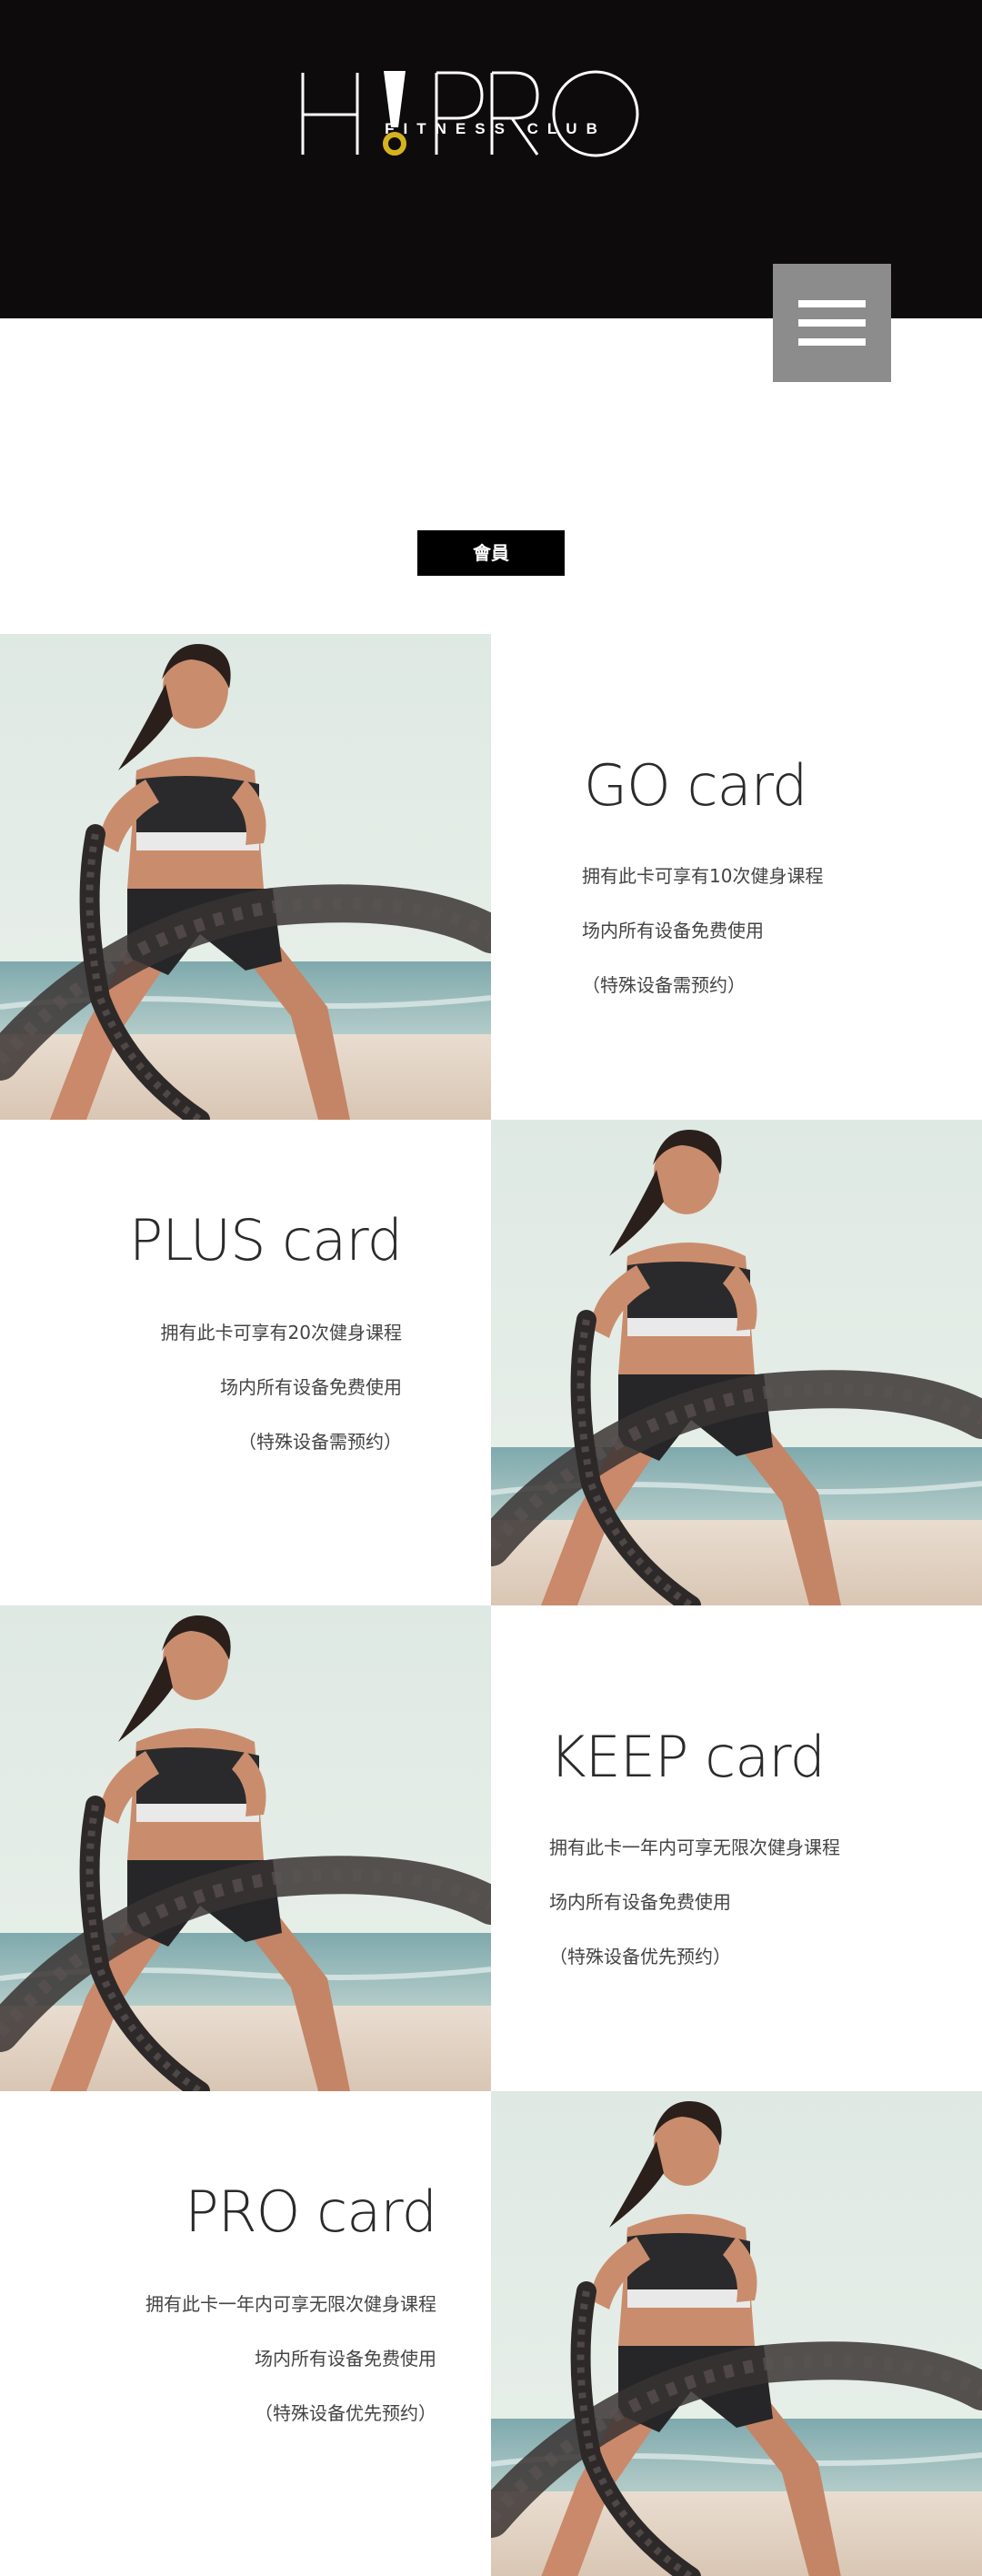 Image resolution: width=982 pixels, height=2576 pixels. Describe the element at coordinates (281, 1332) in the screenshot. I see `card-line: 拥有此卡可享有20次健身课程` at that location.